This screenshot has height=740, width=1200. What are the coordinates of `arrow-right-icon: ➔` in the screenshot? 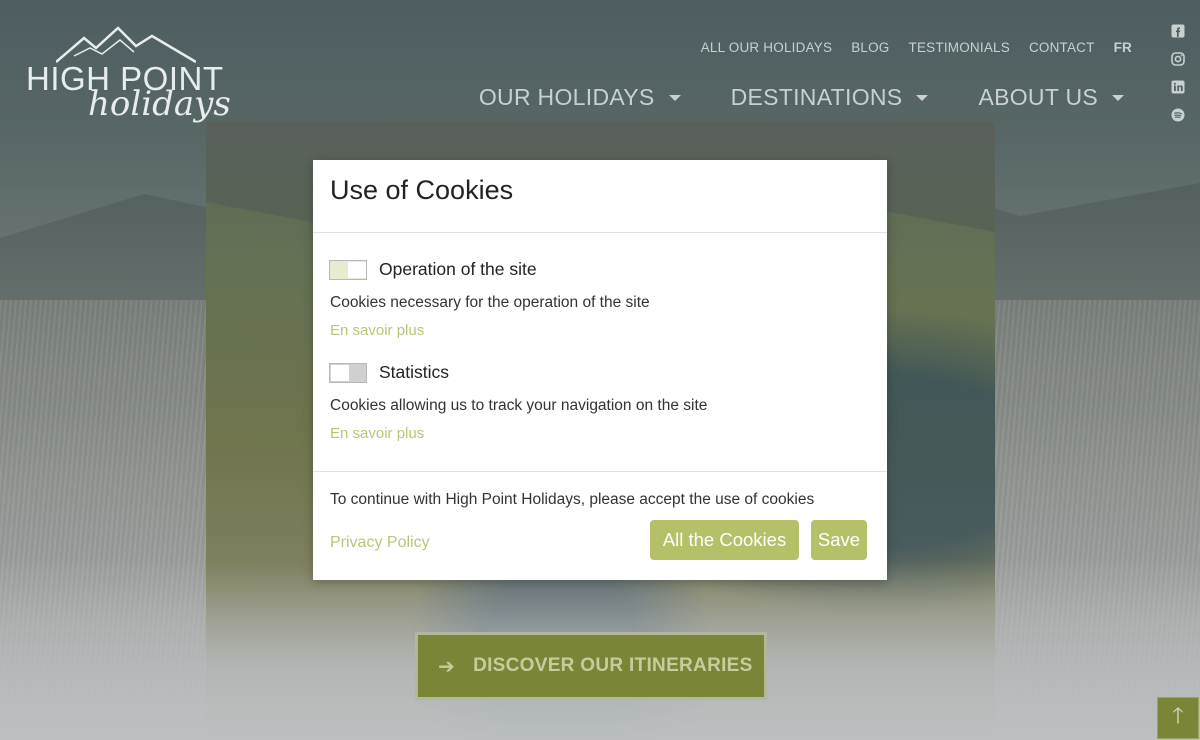 It's located at (447, 666).